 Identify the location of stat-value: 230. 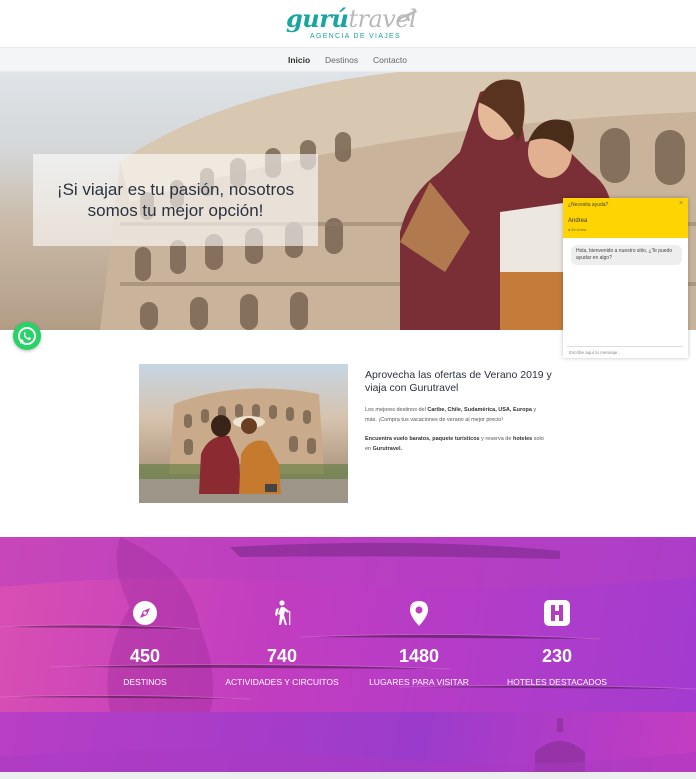
(557, 656).